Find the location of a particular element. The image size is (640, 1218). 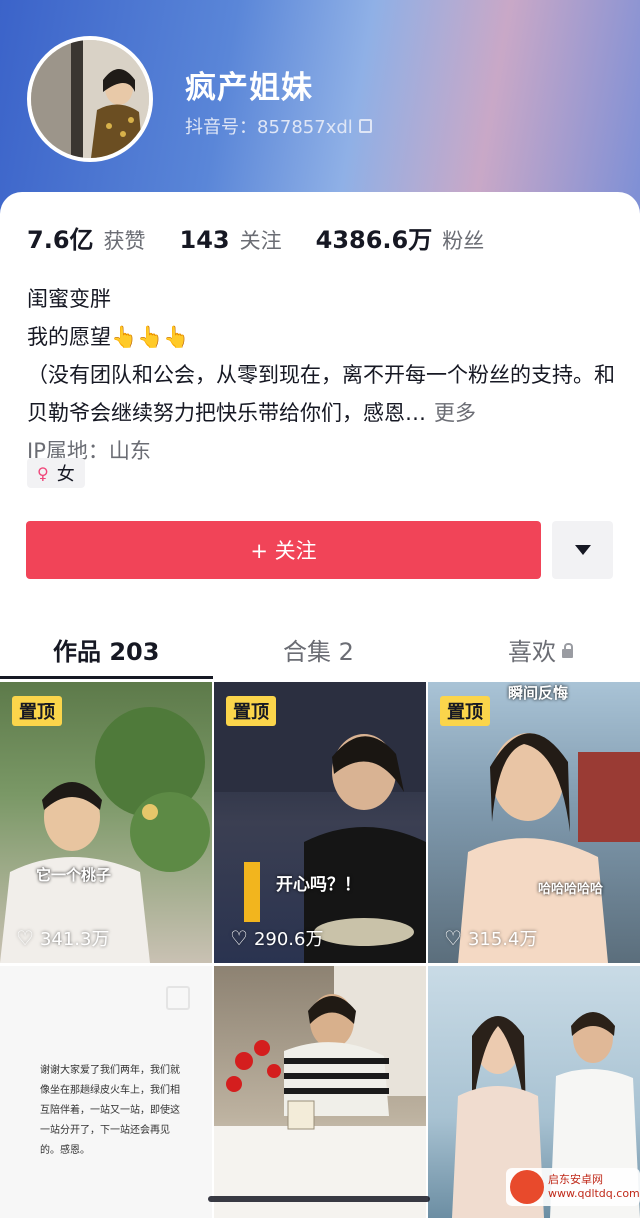

video-likes: ♡ 315.4万 is located at coordinates (490, 938).